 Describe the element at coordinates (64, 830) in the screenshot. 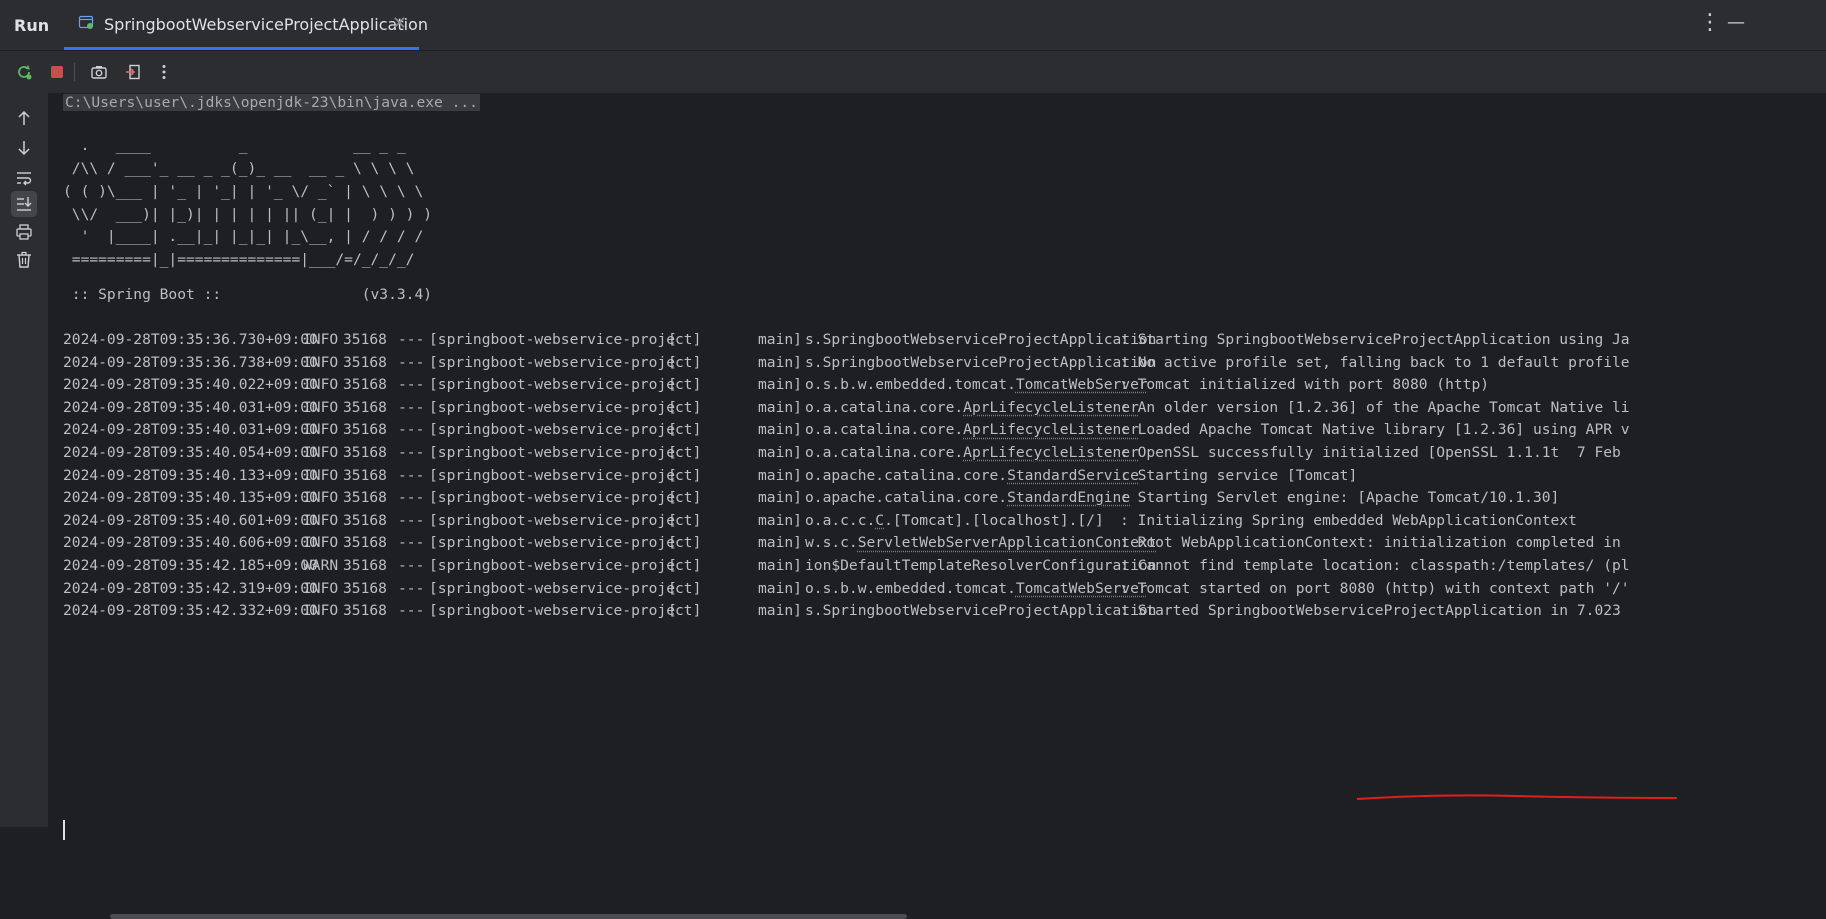

I see `text-caret` at that location.